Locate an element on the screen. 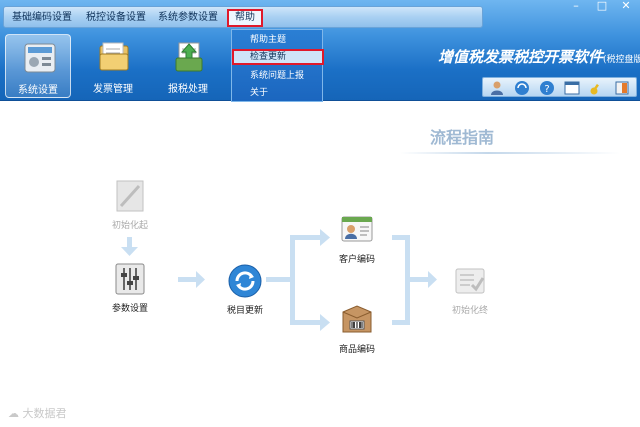  exit-icon is located at coordinates (622, 88).